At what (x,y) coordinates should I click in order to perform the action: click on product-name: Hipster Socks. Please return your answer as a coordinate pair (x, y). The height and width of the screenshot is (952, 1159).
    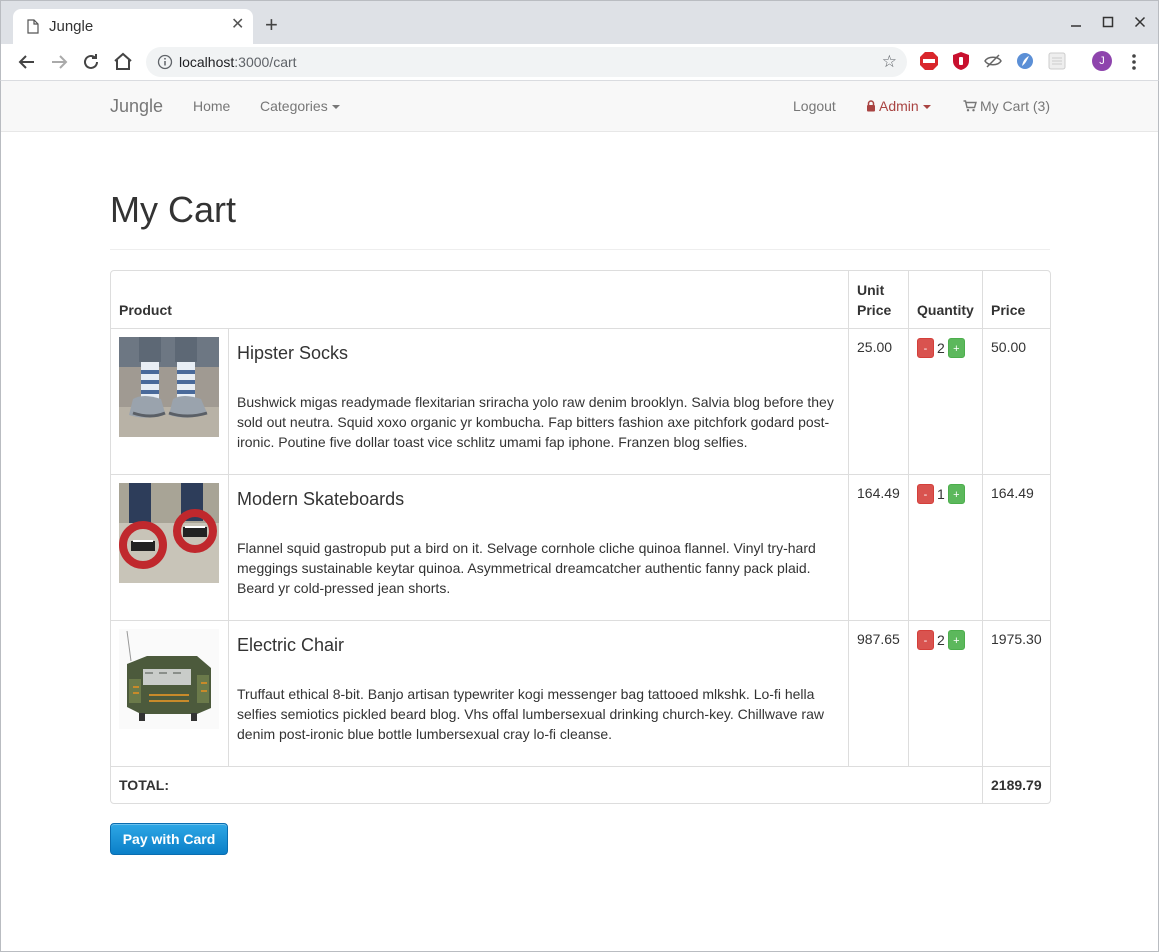
    Looking at the image, I should click on (538, 353).